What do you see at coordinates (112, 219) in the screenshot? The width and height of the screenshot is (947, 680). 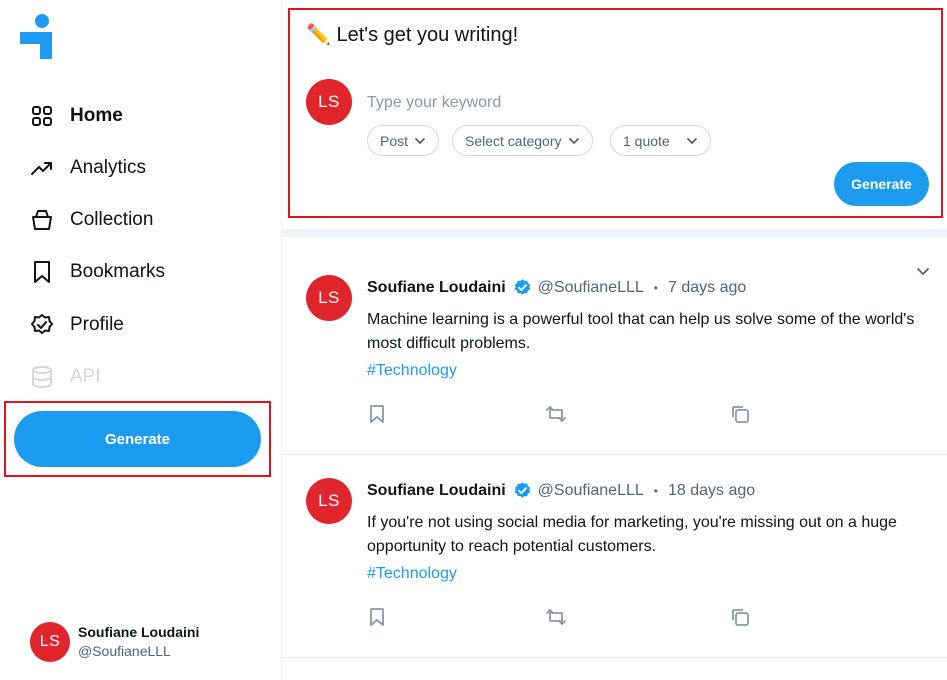 I see `sidebar-item-label: Collection` at bounding box center [112, 219].